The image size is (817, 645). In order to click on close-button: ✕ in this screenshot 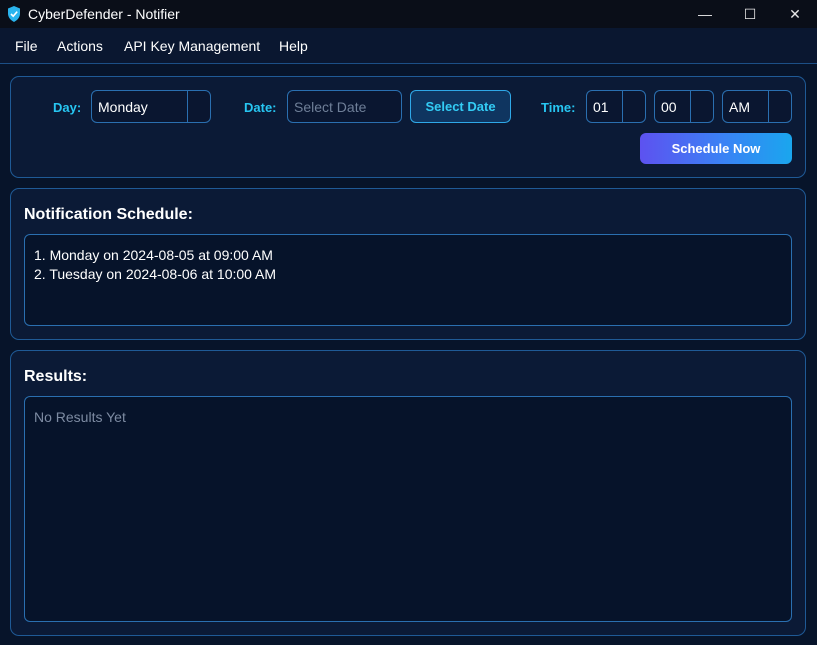, I will do `click(794, 14)`.